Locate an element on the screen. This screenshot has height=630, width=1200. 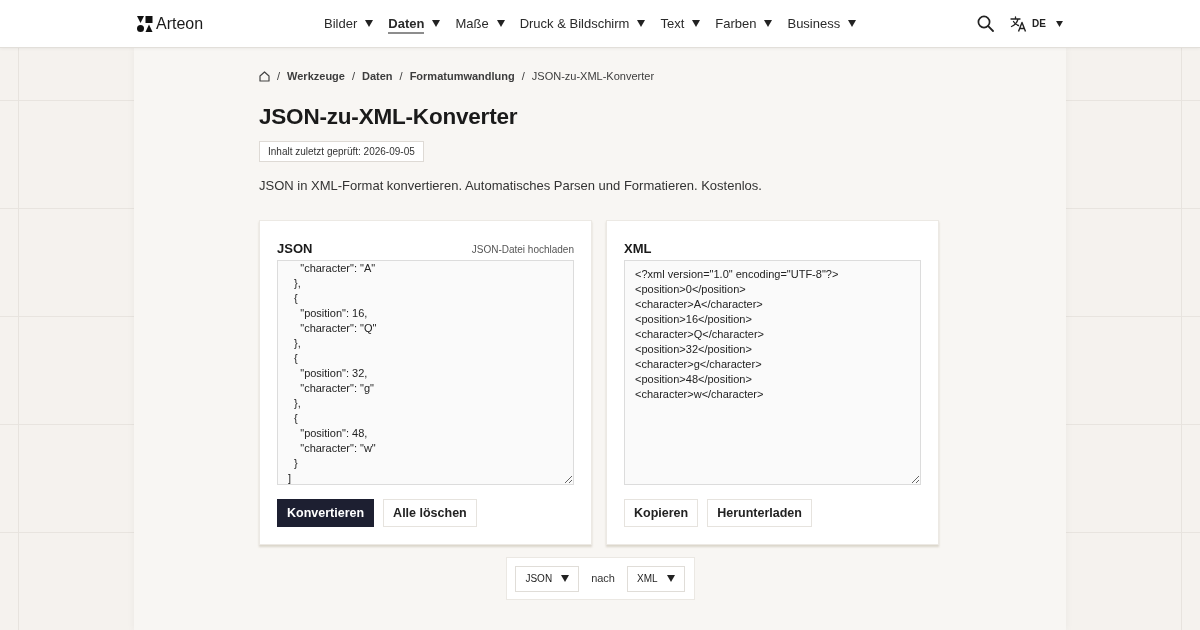
logo-icon is located at coordinates (145, 23).